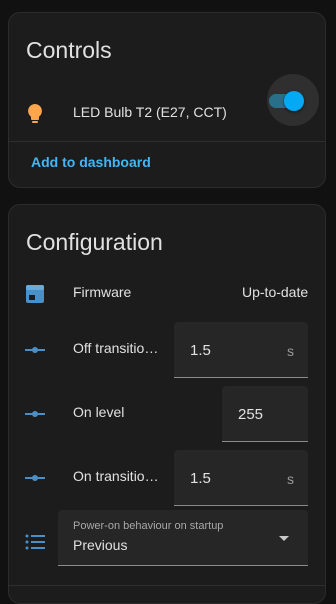  What do you see at coordinates (148, 526) in the screenshot?
I see `power-on-behaviour-label: Power-on behaviour on startup` at bounding box center [148, 526].